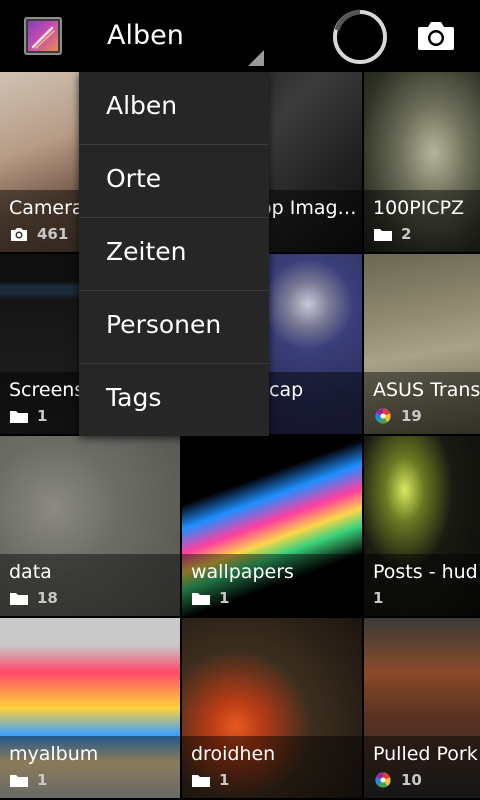 Image resolution: width=480 pixels, height=800 pixels. What do you see at coordinates (406, 234) in the screenshot?
I see `album-count: 2` at bounding box center [406, 234].